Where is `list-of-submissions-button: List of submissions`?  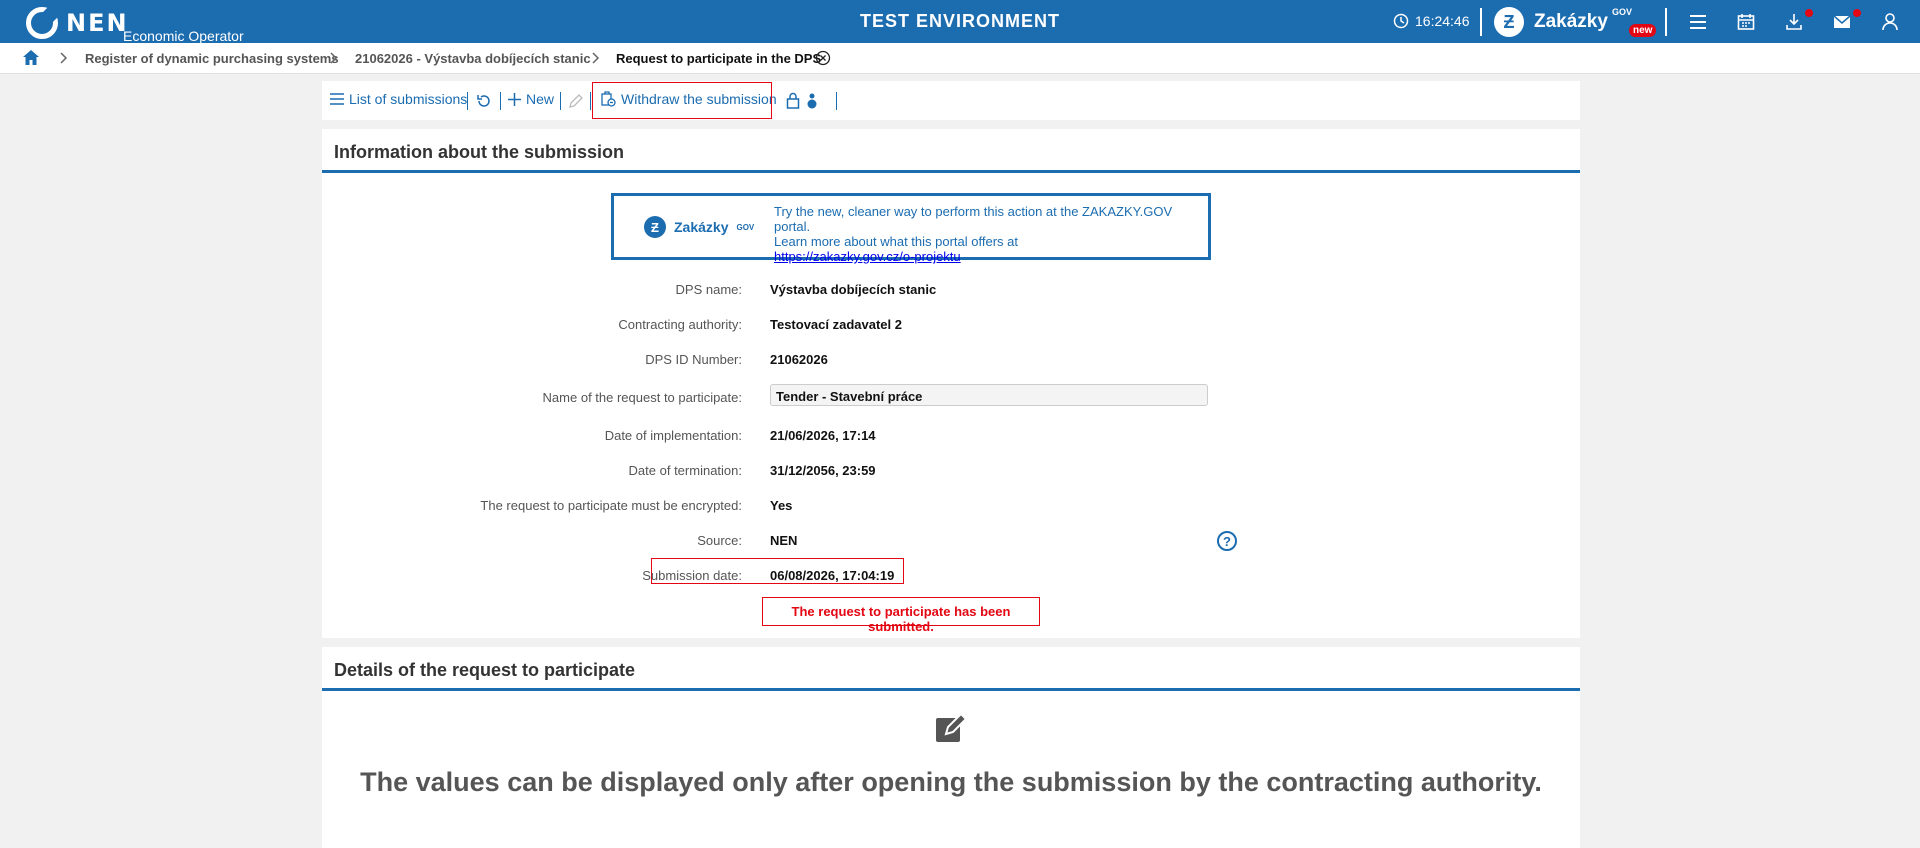 list-of-submissions-button: List of submissions is located at coordinates (398, 99).